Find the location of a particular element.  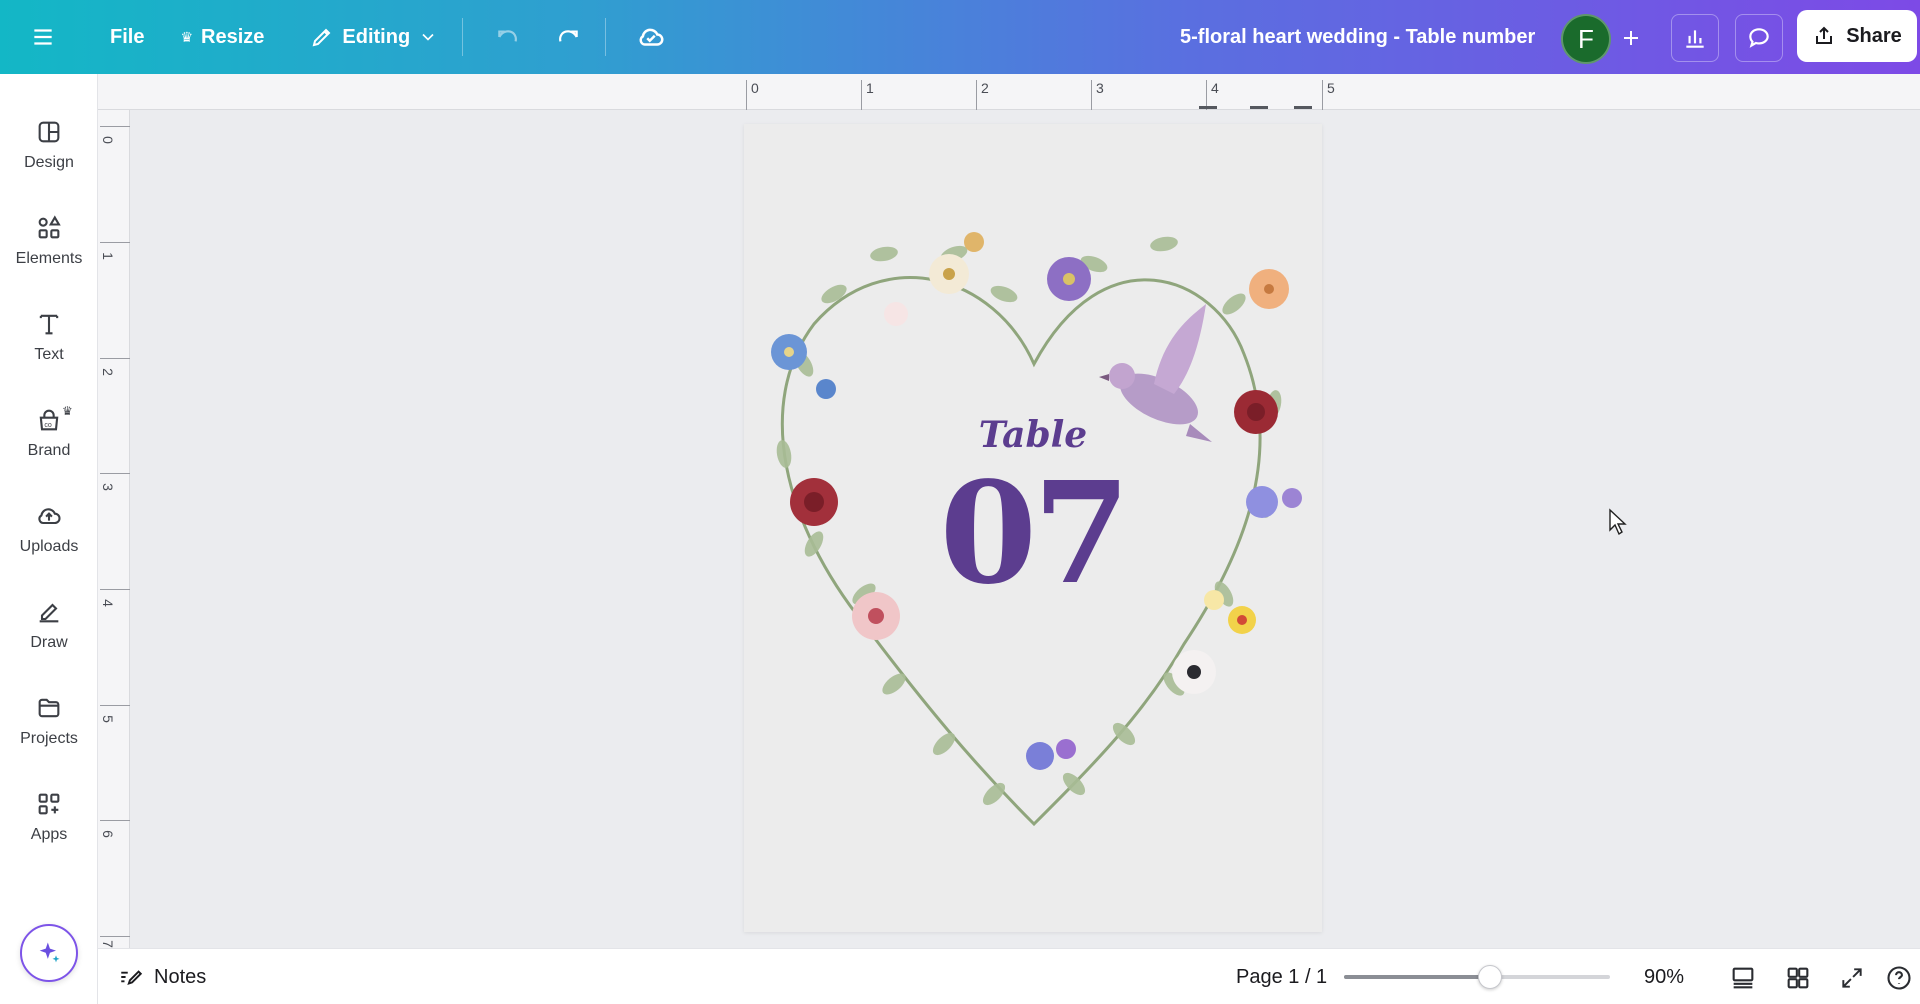

ruler-number: 1 is located at coordinates (870, 88).